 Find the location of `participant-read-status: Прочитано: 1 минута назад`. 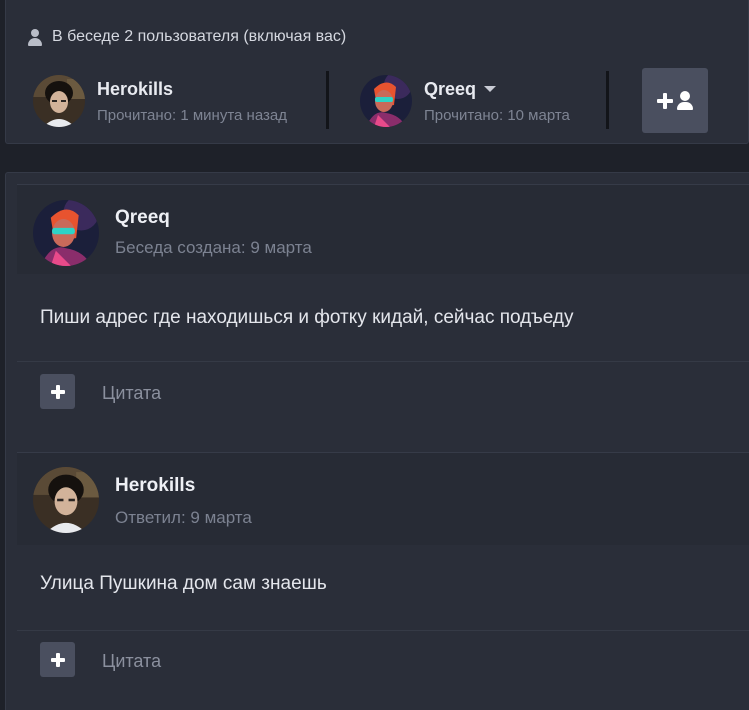

participant-read-status: Прочитано: 1 минута назад is located at coordinates (192, 115).